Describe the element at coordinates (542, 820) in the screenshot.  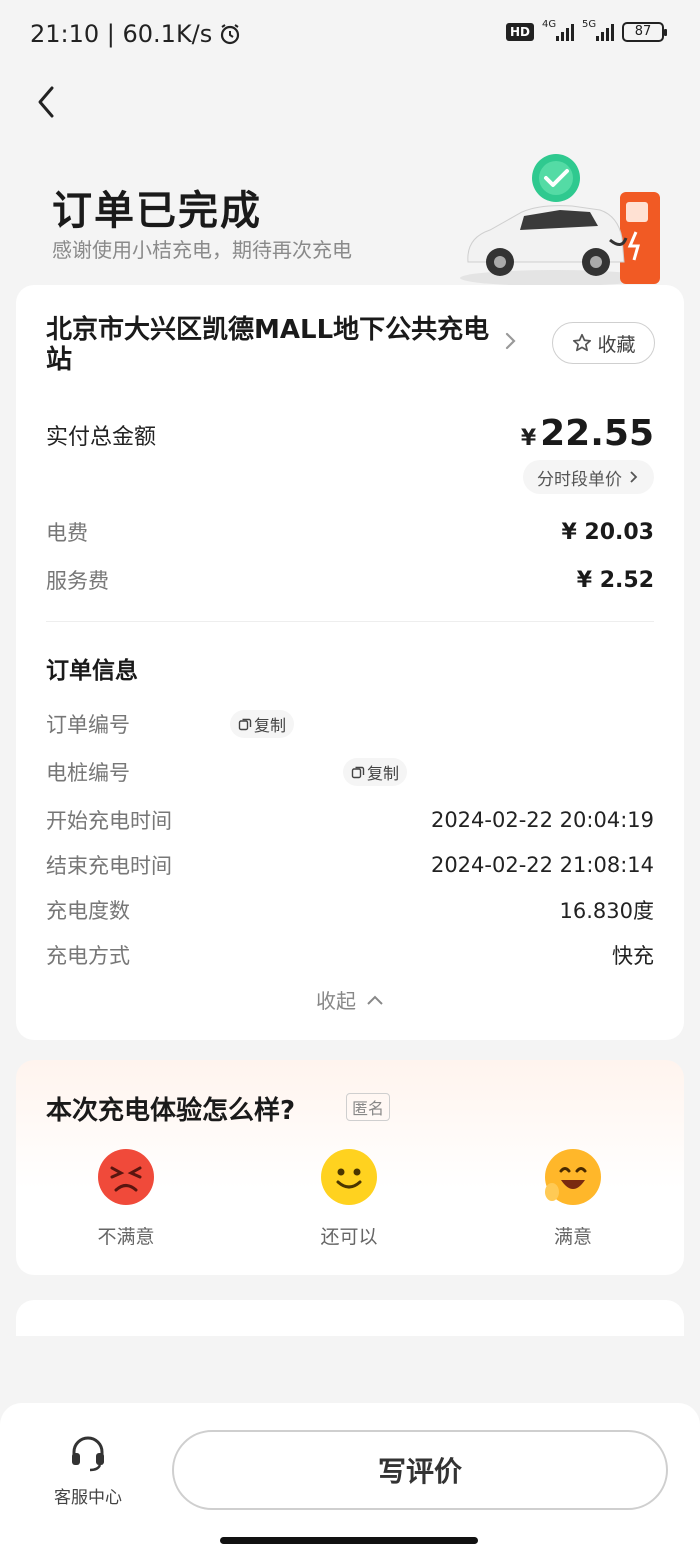
I see `info-value: 2024-02-22 20:04:19` at that location.